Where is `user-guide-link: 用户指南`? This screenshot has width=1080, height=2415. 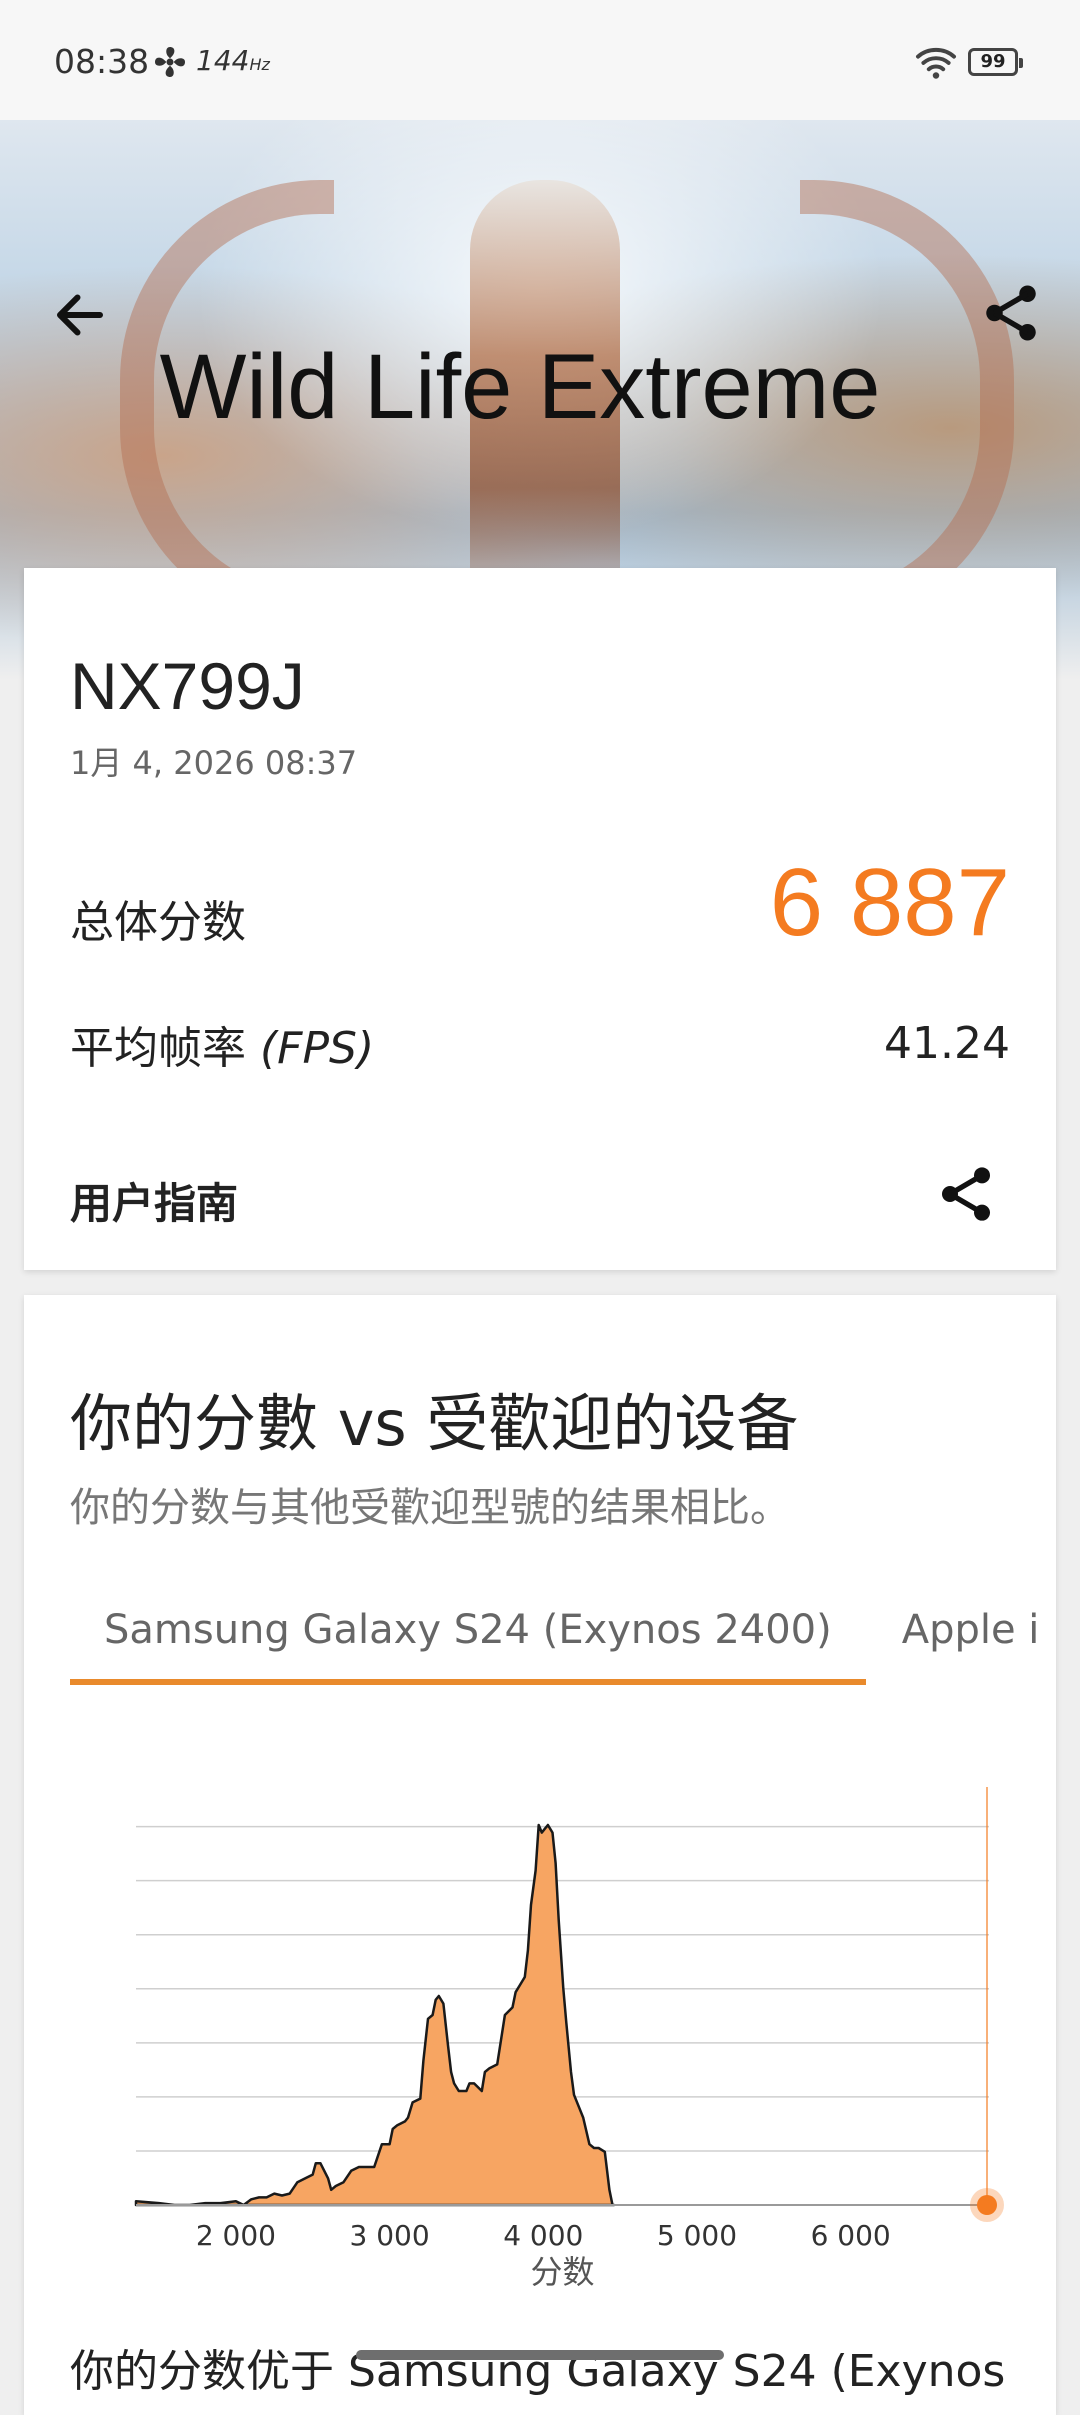
user-guide-link: 用户指南 is located at coordinates (154, 1200).